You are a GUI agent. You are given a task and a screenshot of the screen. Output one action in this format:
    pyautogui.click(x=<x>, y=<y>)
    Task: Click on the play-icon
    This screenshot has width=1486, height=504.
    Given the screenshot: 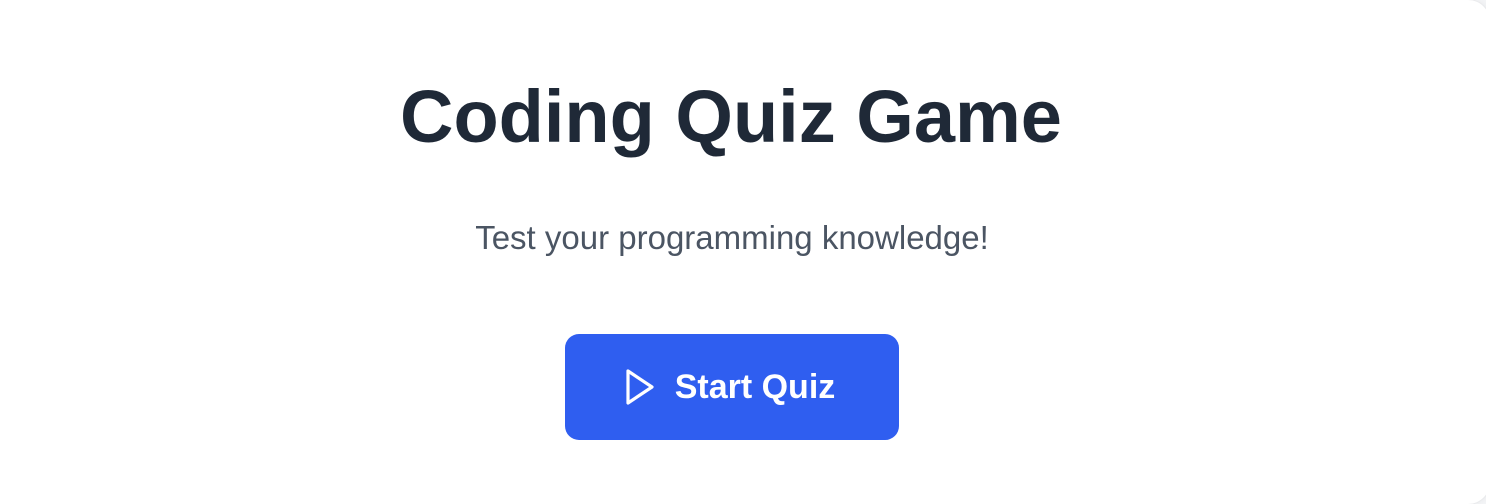 What is the action you would take?
    pyautogui.click(x=640, y=387)
    